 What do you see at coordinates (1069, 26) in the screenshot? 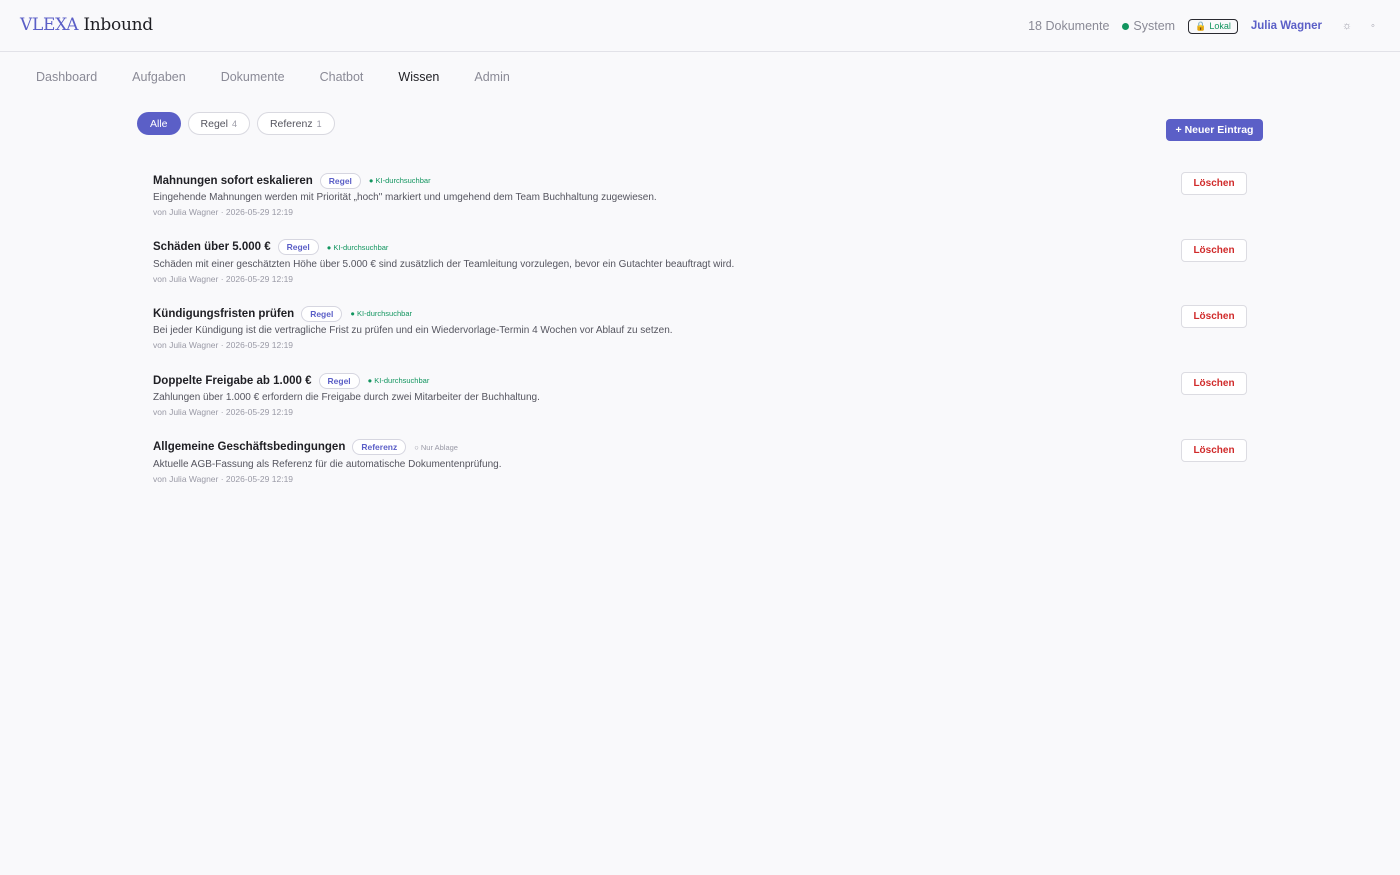
I see `document-count: 18 Dokumente` at bounding box center [1069, 26].